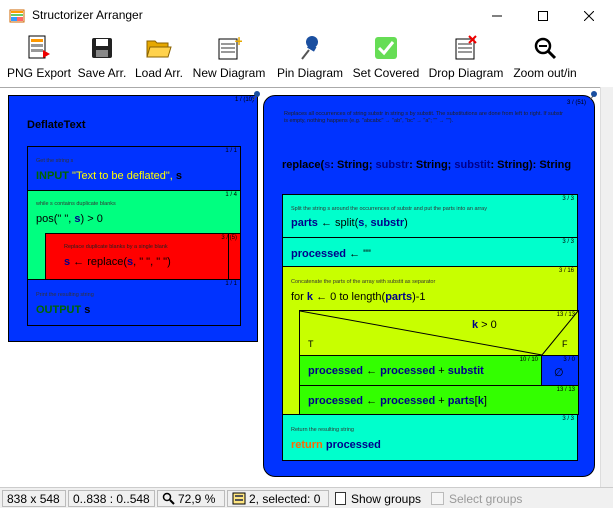  I want to click on assign-argument: substit, so click(465, 371).